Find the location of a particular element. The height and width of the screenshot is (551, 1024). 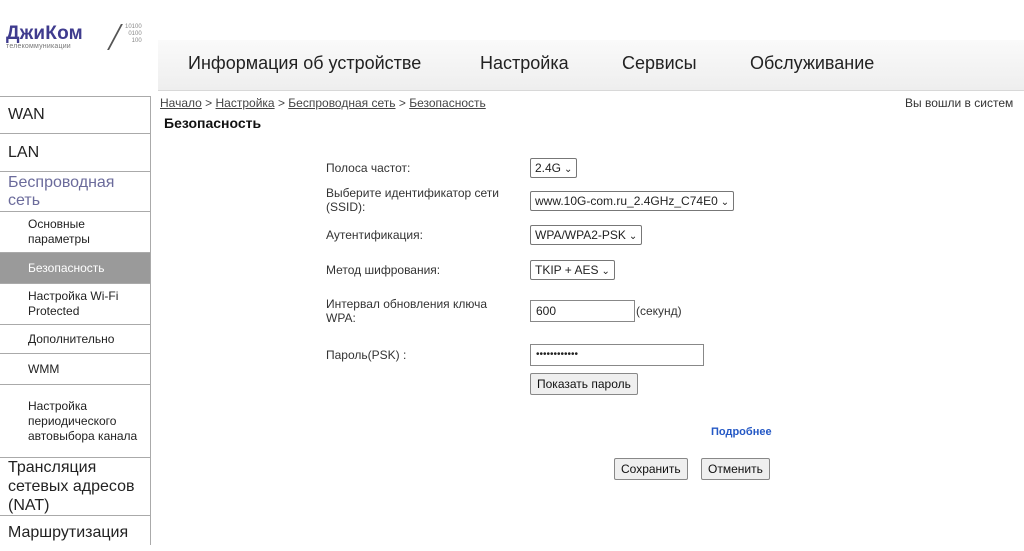

sidebar-item-wmm: WMM is located at coordinates (75, 368).